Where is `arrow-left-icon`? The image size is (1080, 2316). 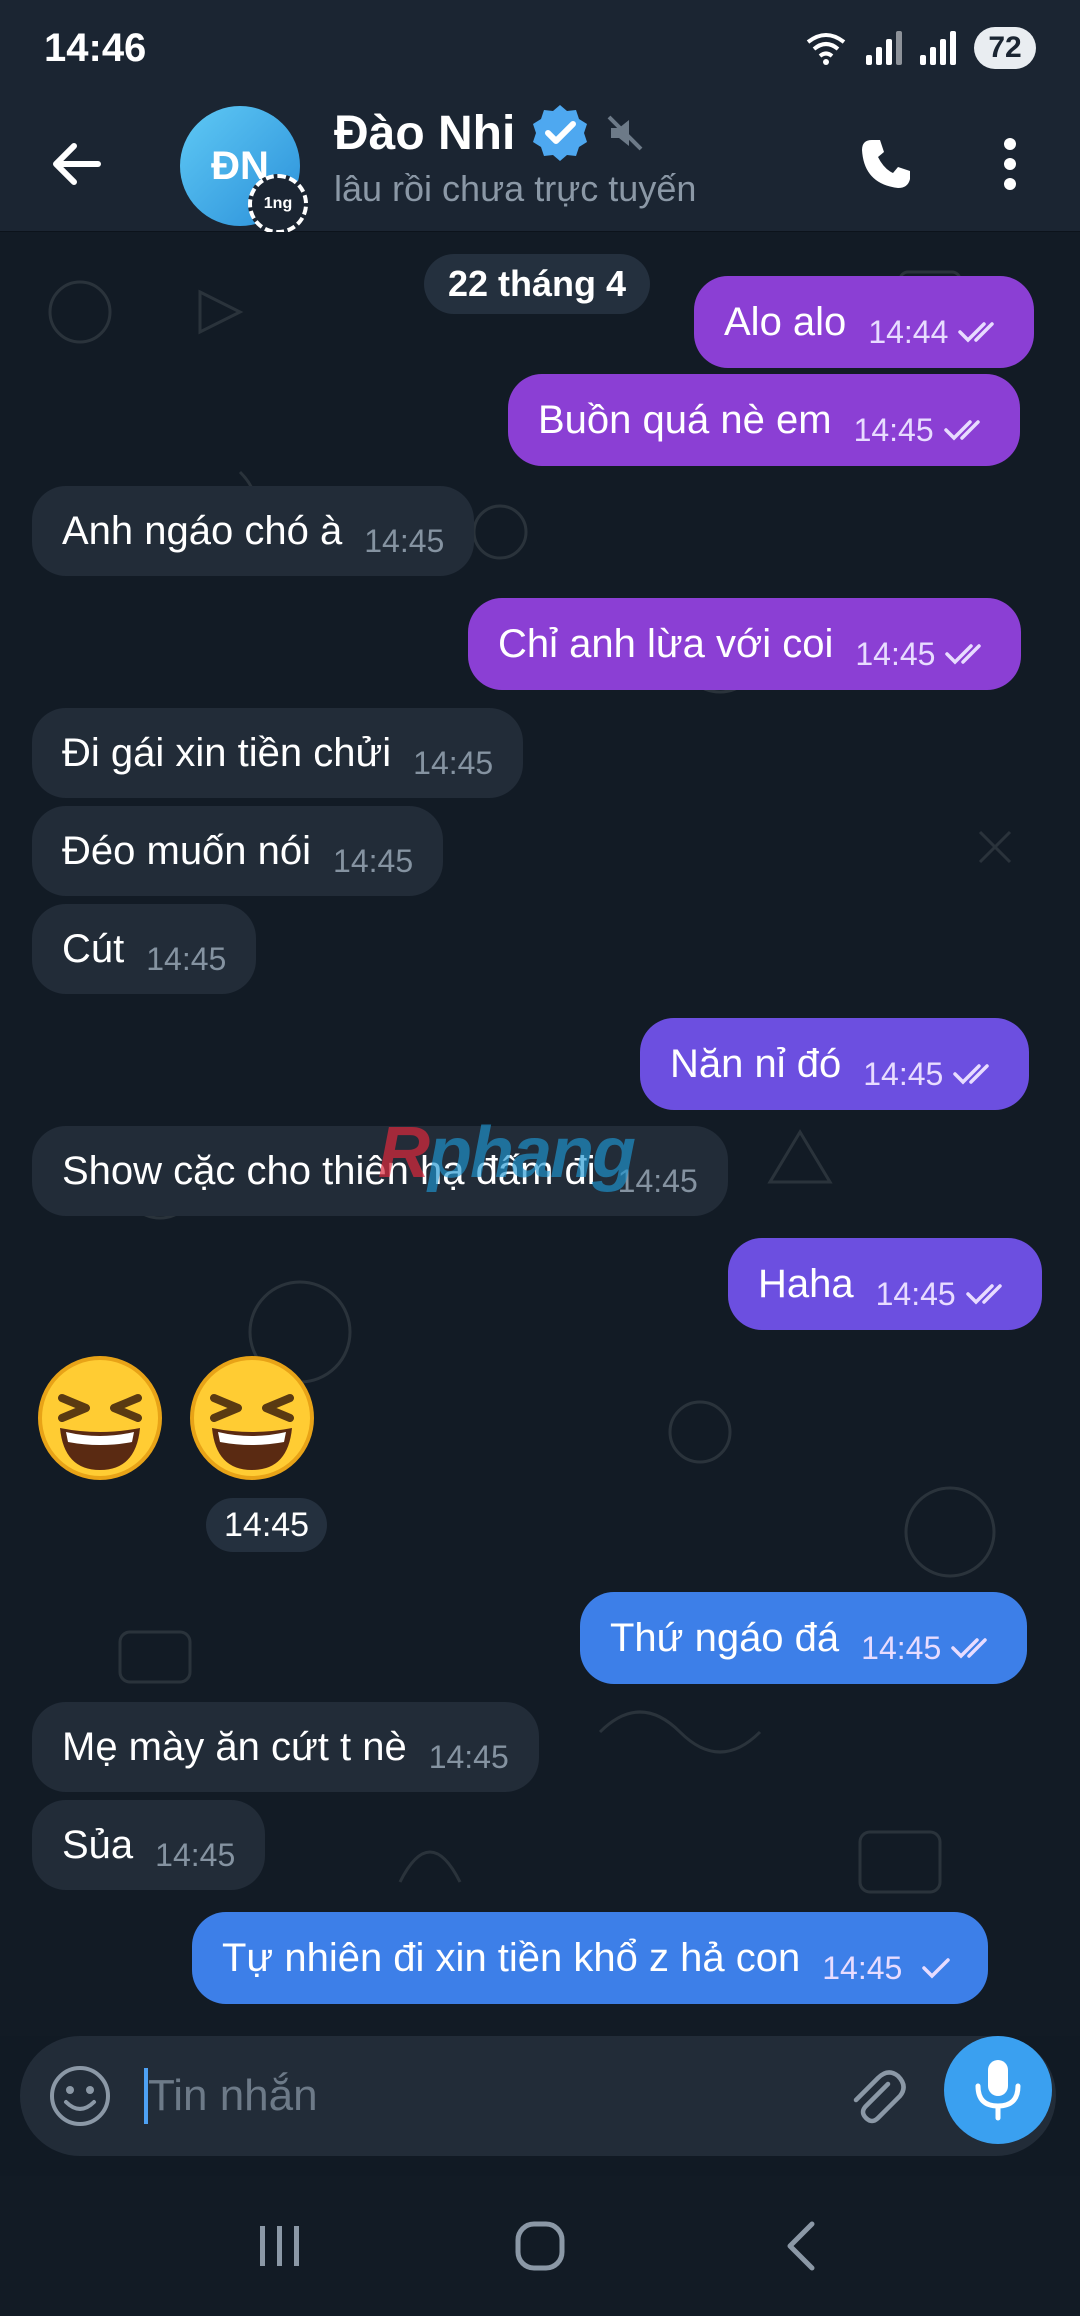
arrow-left-icon is located at coordinates (77, 164).